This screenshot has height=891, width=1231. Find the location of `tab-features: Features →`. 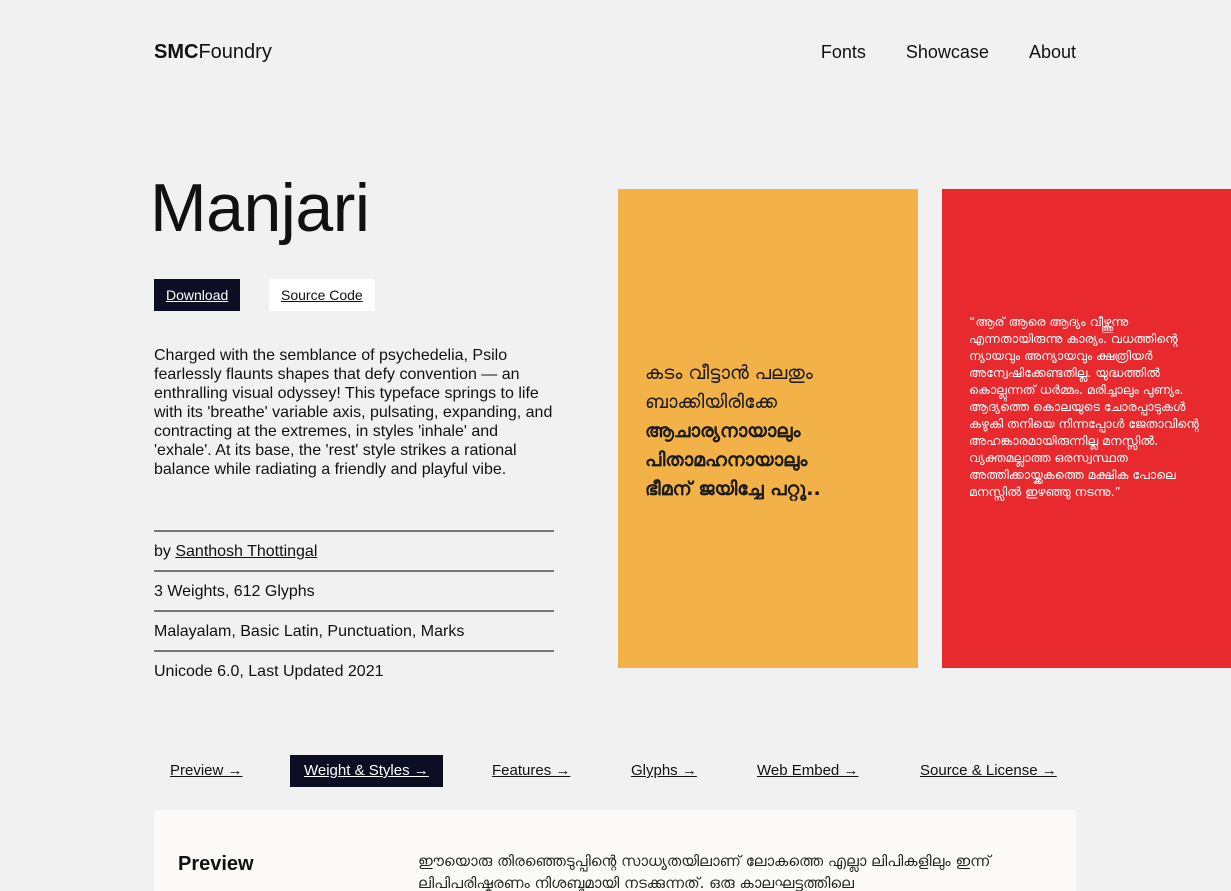

tab-features: Features → is located at coordinates (531, 771).